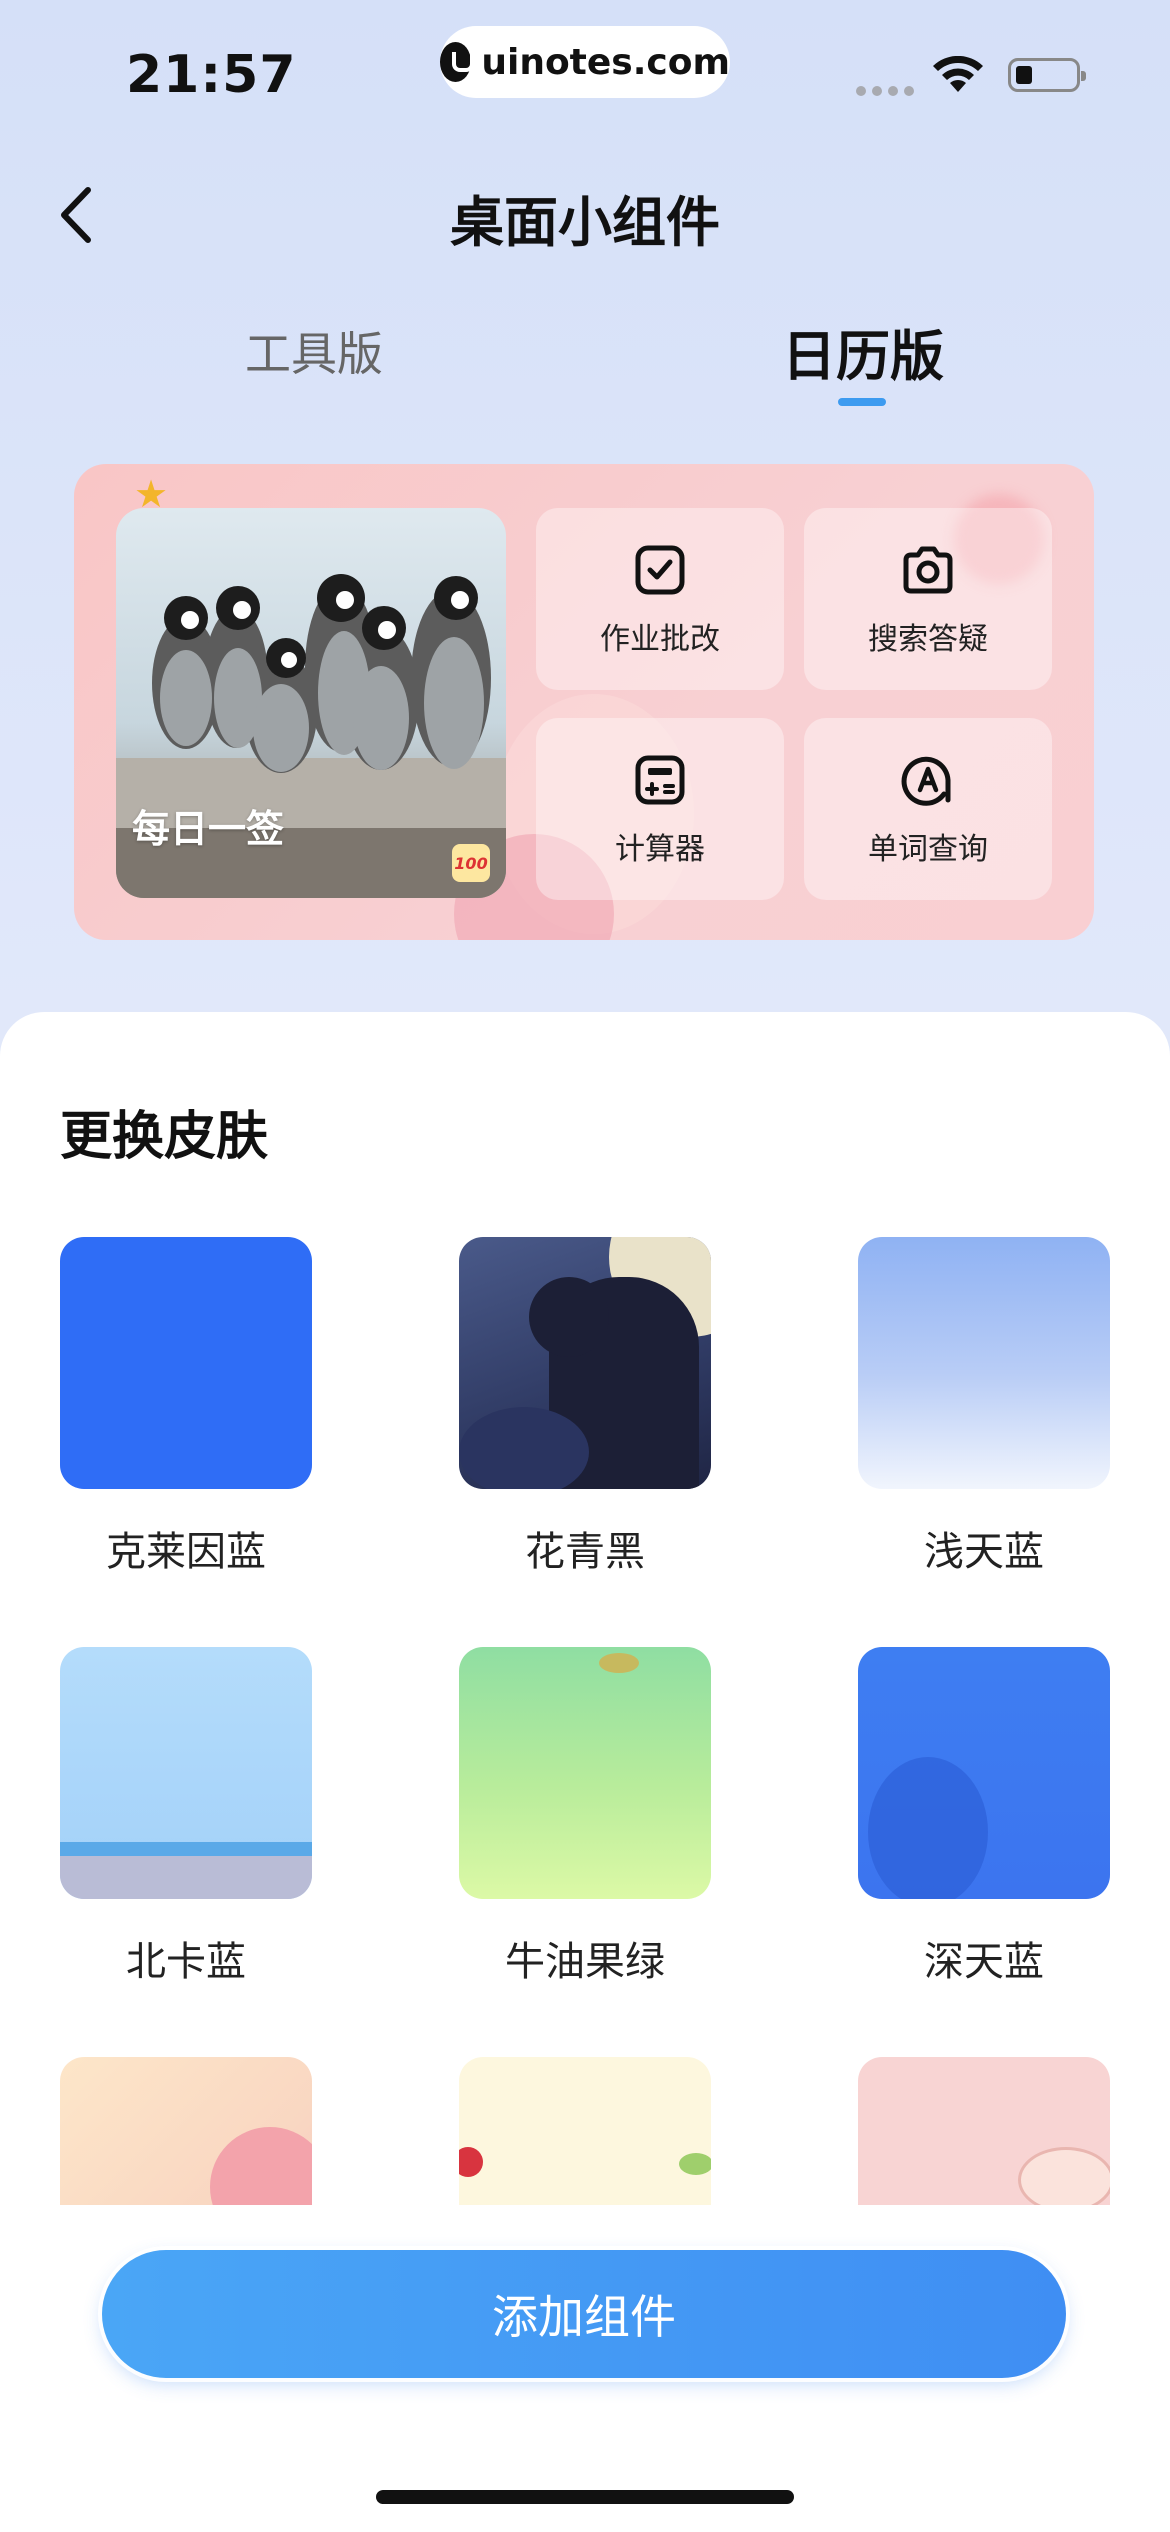 The width and height of the screenshot is (1170, 2532). I want to click on daily-sign-caption: 每日一签, so click(208, 829).